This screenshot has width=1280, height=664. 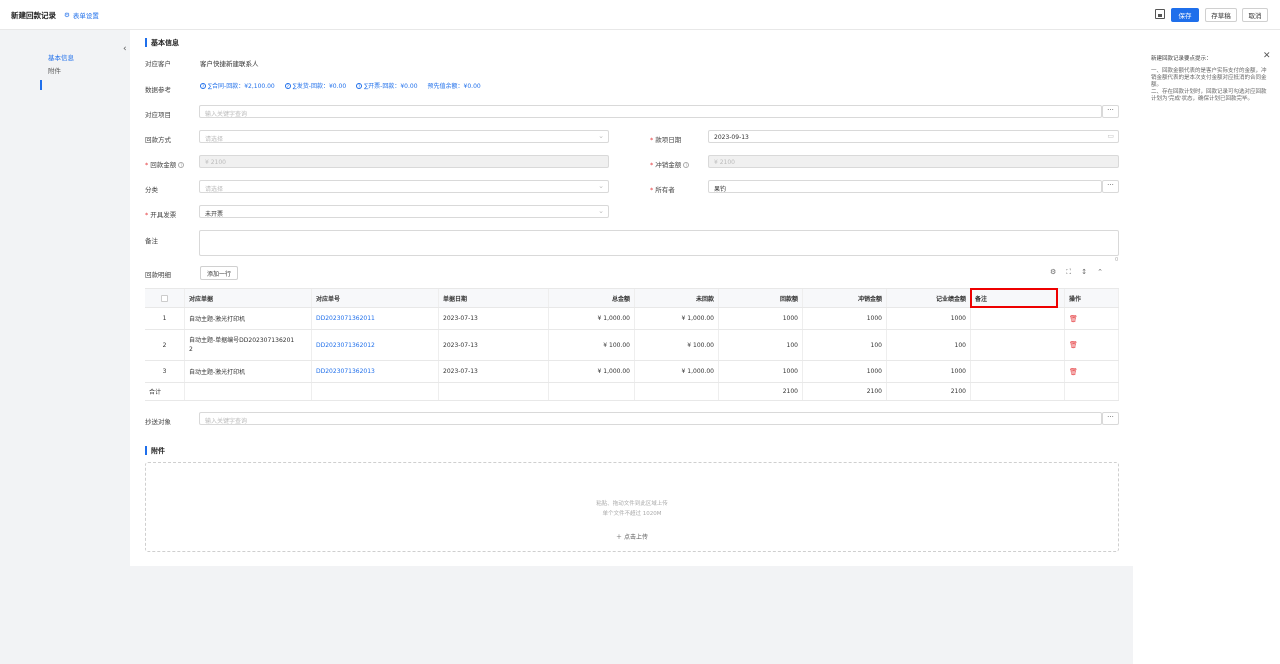 I want to click on amount-label: * 回款金额 ?, so click(x=165, y=165).